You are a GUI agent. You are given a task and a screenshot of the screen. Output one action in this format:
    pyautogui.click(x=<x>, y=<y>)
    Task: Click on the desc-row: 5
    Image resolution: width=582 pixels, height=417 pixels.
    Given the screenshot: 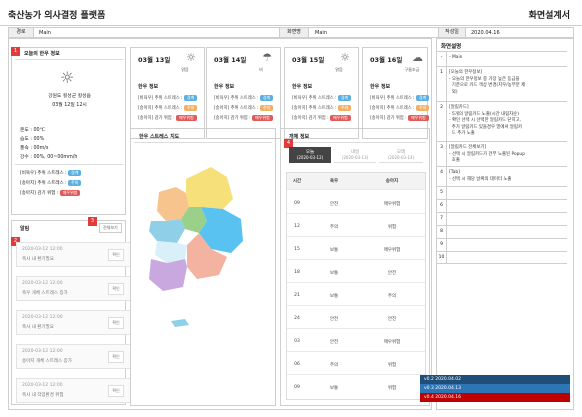 What is the action you would take?
    pyautogui.click(x=502, y=192)
    